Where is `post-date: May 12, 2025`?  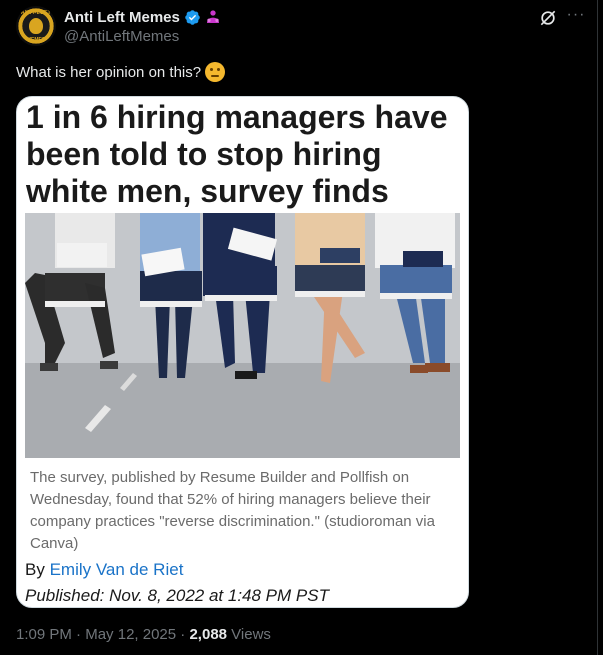 post-date: May 12, 2025 is located at coordinates (130, 634).